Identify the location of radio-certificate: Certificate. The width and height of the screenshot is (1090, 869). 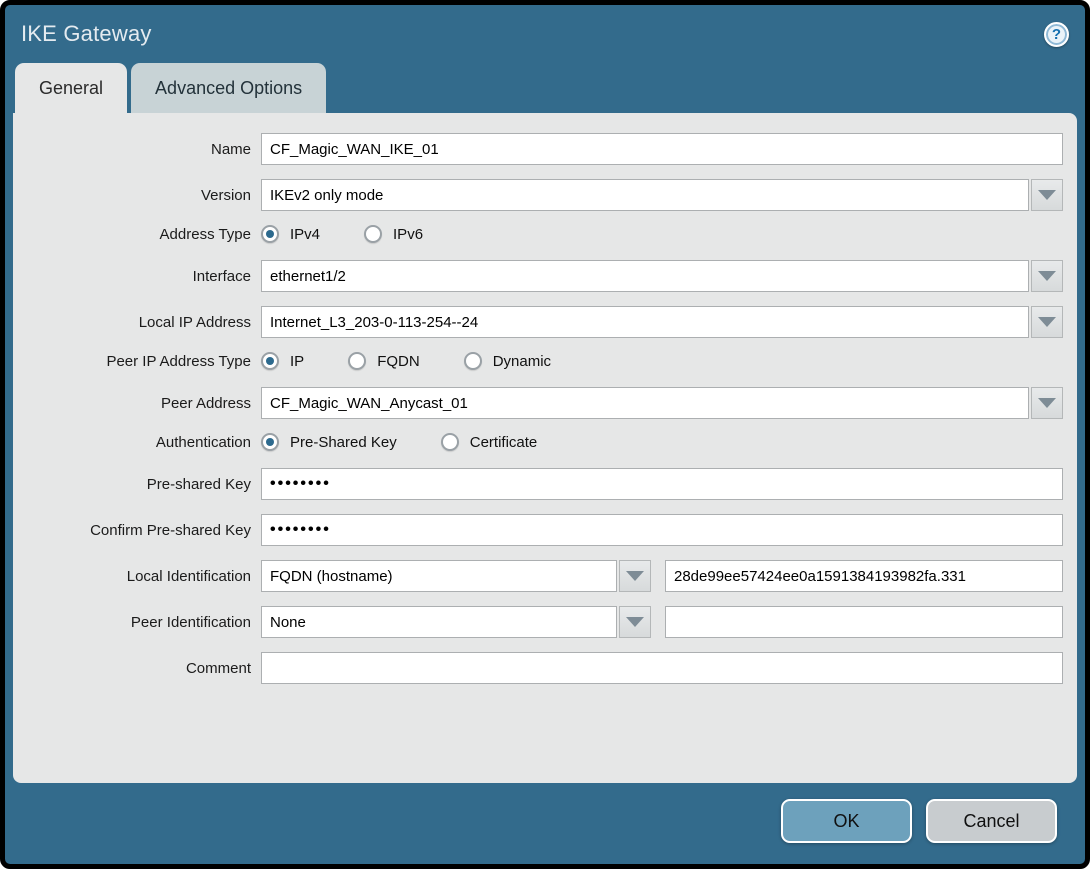
(489, 442).